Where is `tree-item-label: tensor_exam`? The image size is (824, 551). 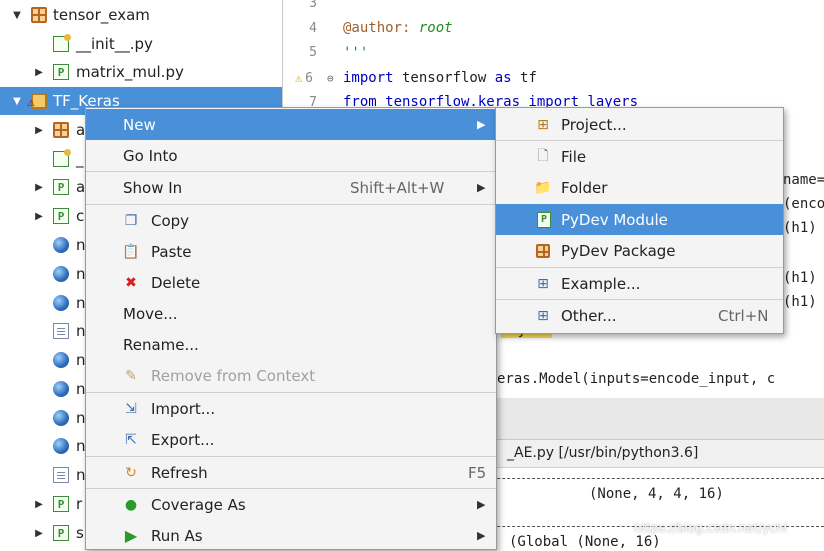 tree-item-label: tensor_exam is located at coordinates (101, 15).